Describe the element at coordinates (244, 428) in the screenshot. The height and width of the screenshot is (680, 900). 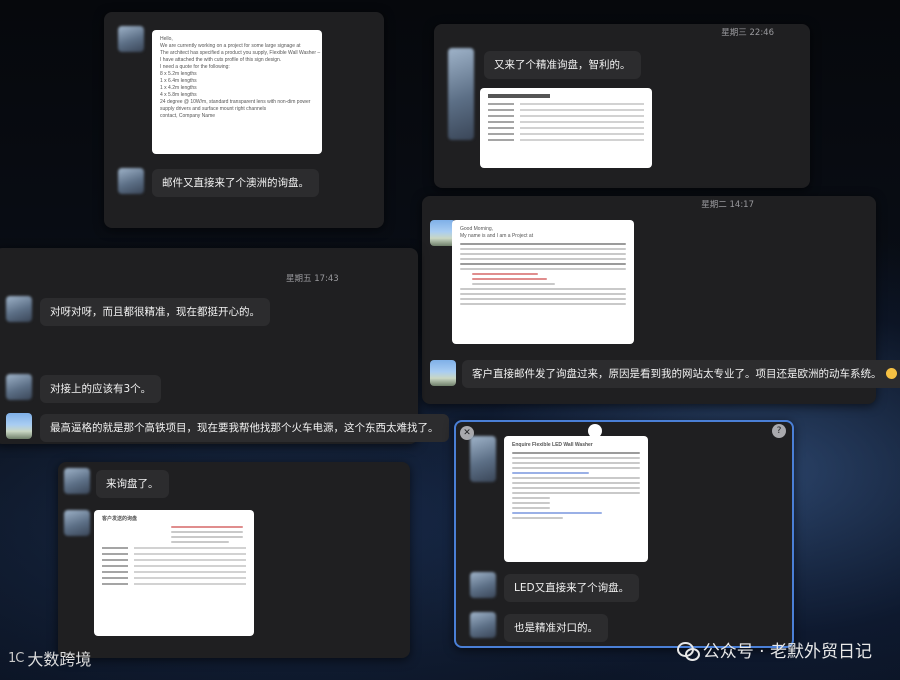
I see `chat-message: 最高逼格的就是那个高铁项目，现在要我帮他找那个火车电源，这个东西太难找了。` at that location.